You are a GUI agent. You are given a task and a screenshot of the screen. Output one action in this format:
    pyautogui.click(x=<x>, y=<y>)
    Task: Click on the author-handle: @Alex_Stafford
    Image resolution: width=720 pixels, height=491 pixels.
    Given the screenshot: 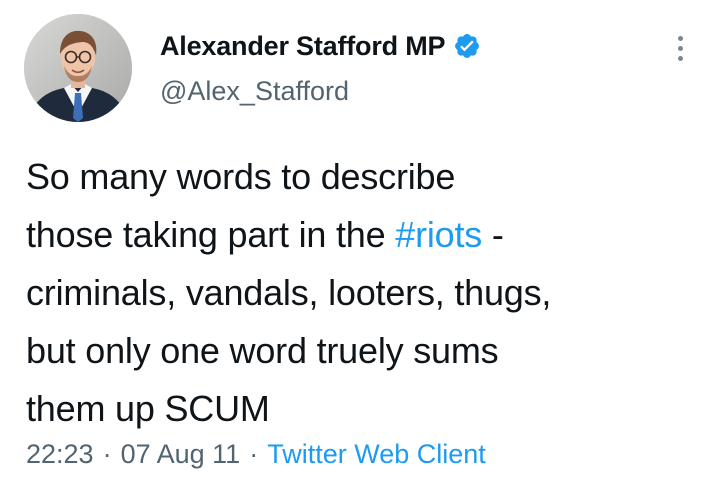 What is the action you would take?
    pyautogui.click(x=254, y=91)
    